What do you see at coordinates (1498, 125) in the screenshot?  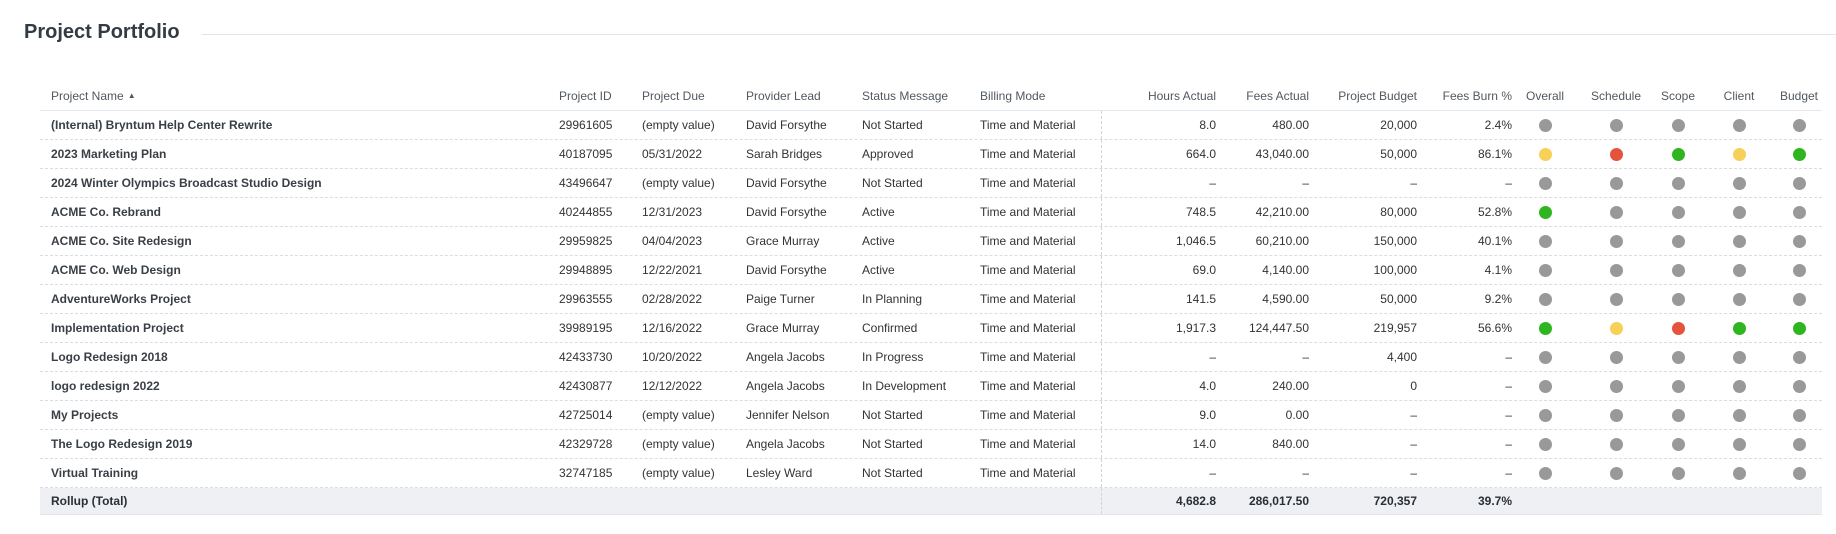 I see `cell-burn: 2.4%` at bounding box center [1498, 125].